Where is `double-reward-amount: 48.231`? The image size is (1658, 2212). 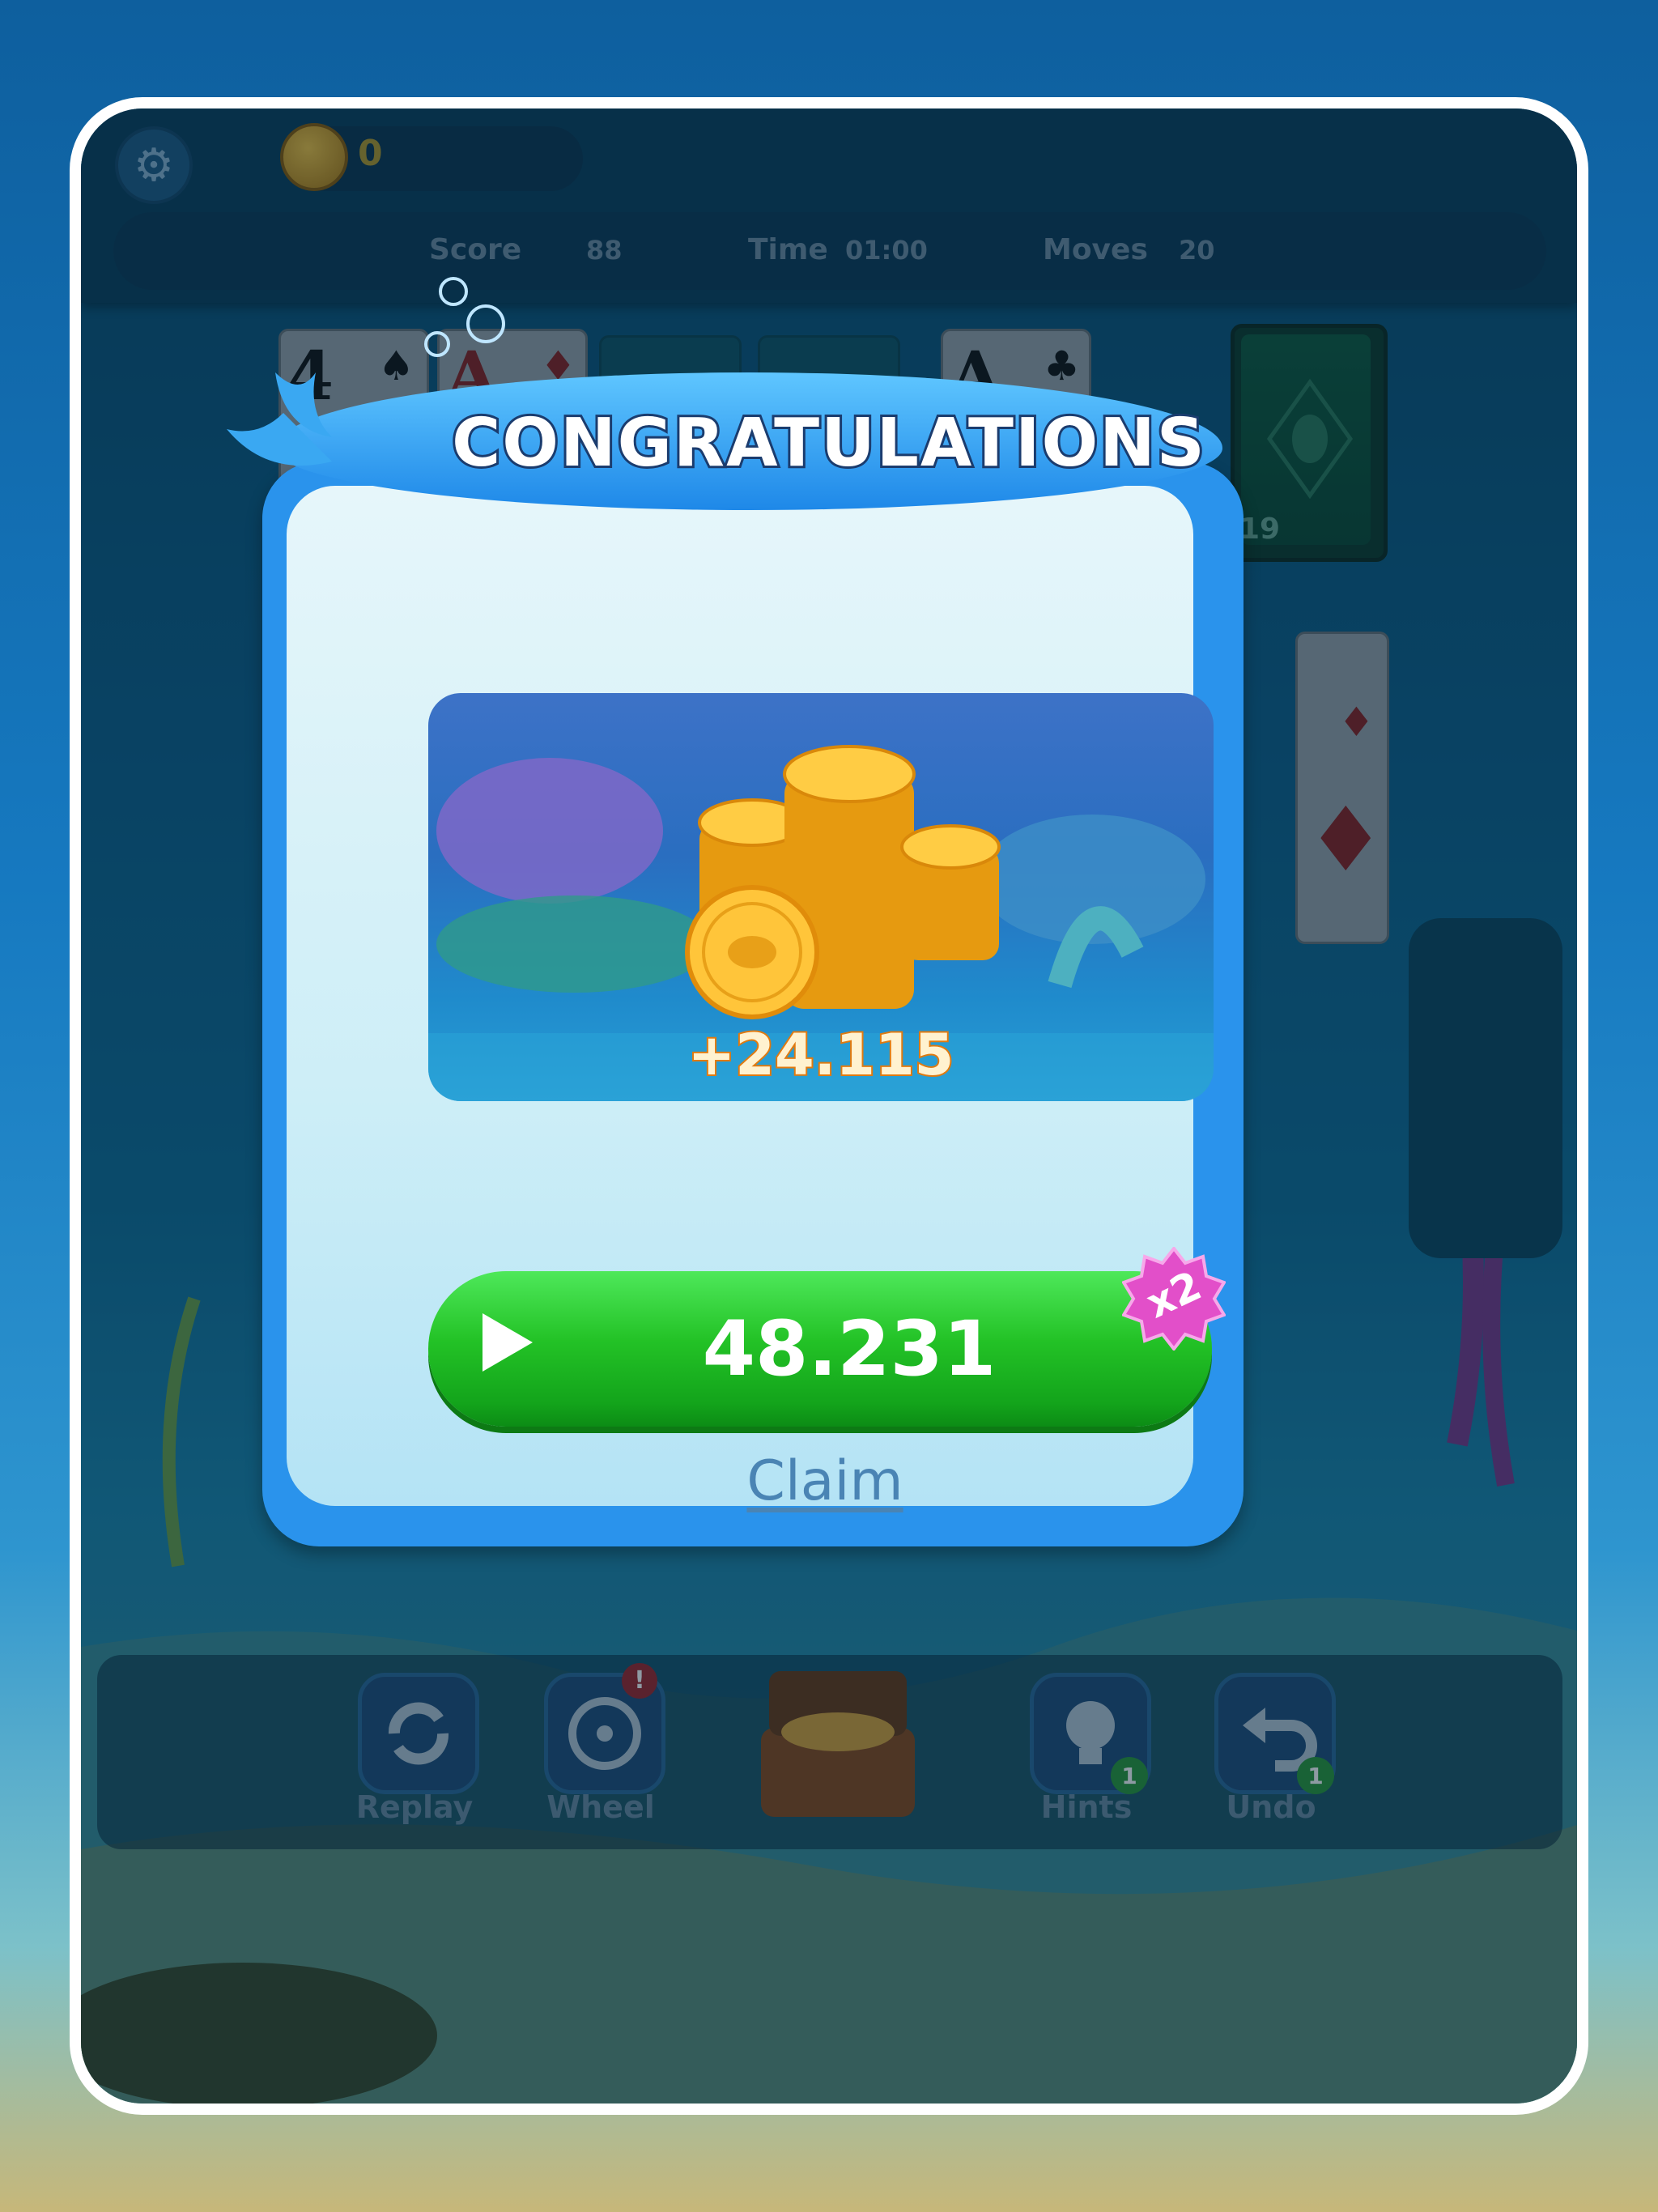
double-reward-amount: 48.231 is located at coordinates (849, 1349).